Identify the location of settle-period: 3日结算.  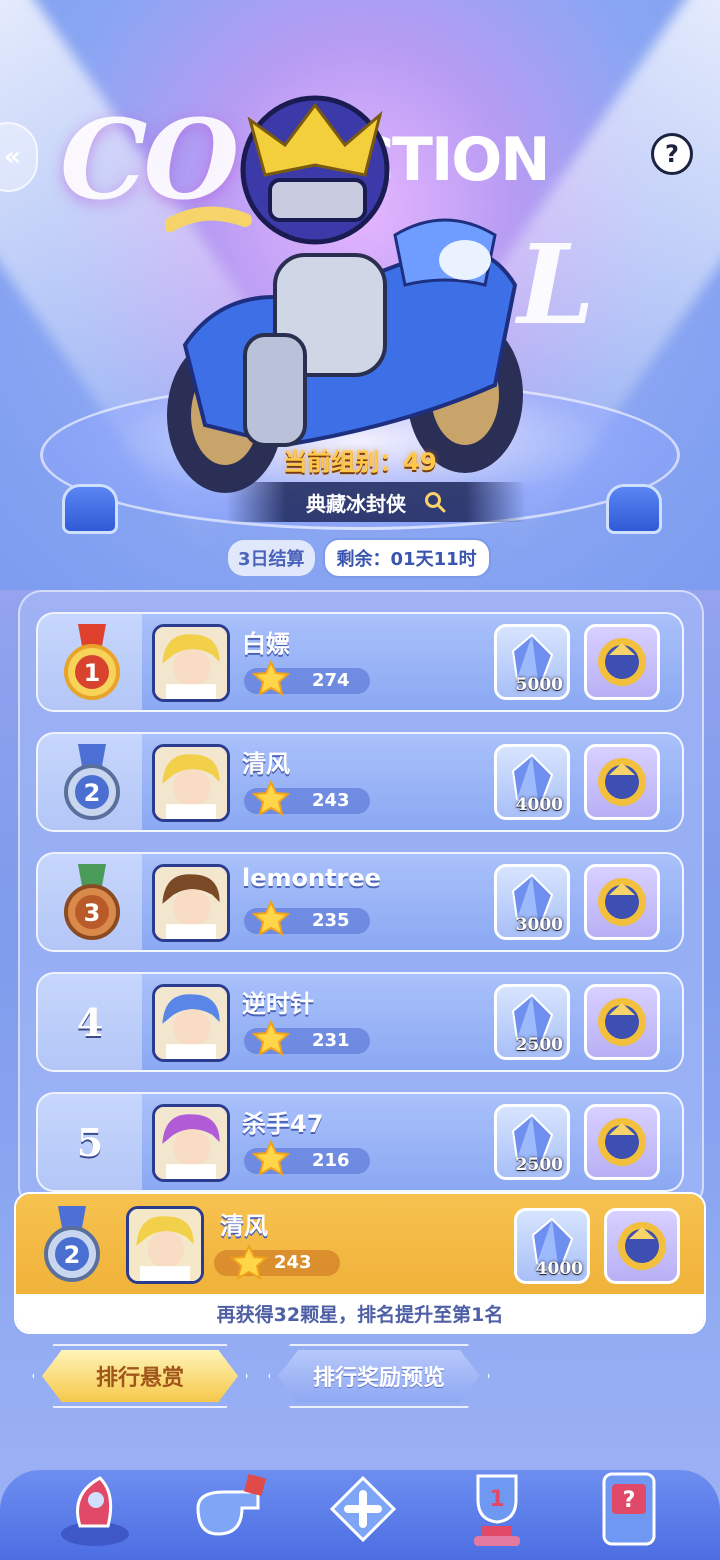
(271, 558).